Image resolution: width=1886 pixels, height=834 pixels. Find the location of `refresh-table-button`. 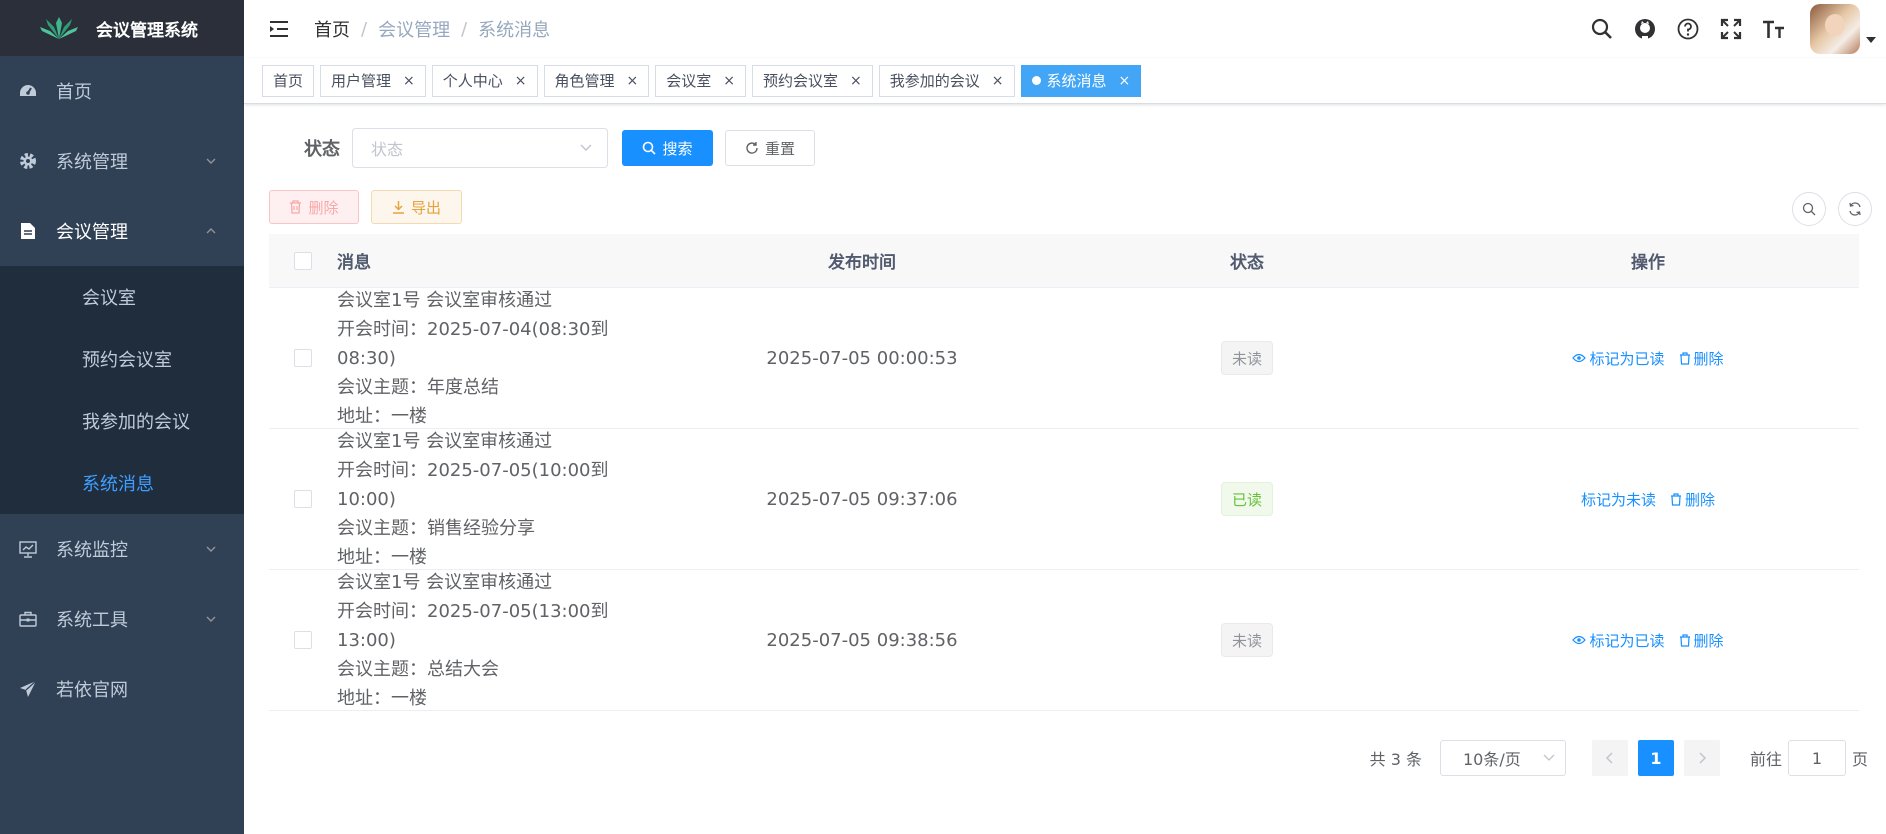

refresh-table-button is located at coordinates (1855, 209).